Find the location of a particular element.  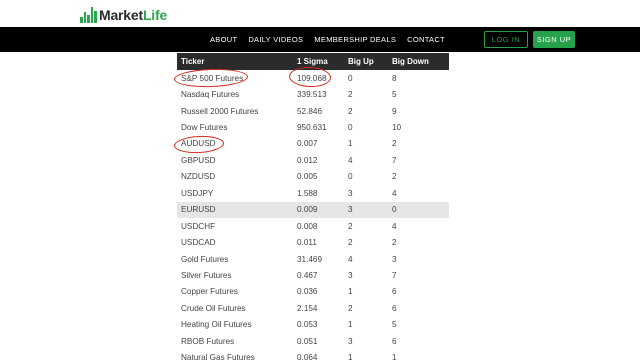

sigma-cell: 109.068 is located at coordinates (312, 78).